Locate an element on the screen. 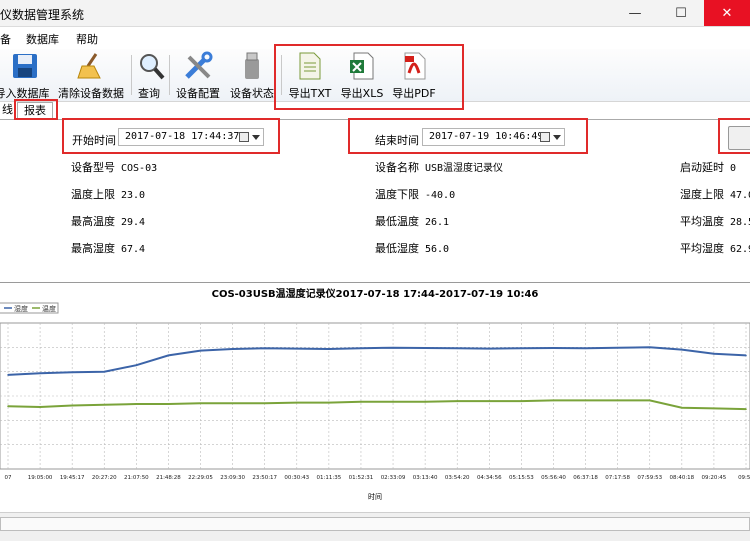 The height and width of the screenshot is (541, 750). max-temp-label: 最高温度 is located at coordinates (93, 221).